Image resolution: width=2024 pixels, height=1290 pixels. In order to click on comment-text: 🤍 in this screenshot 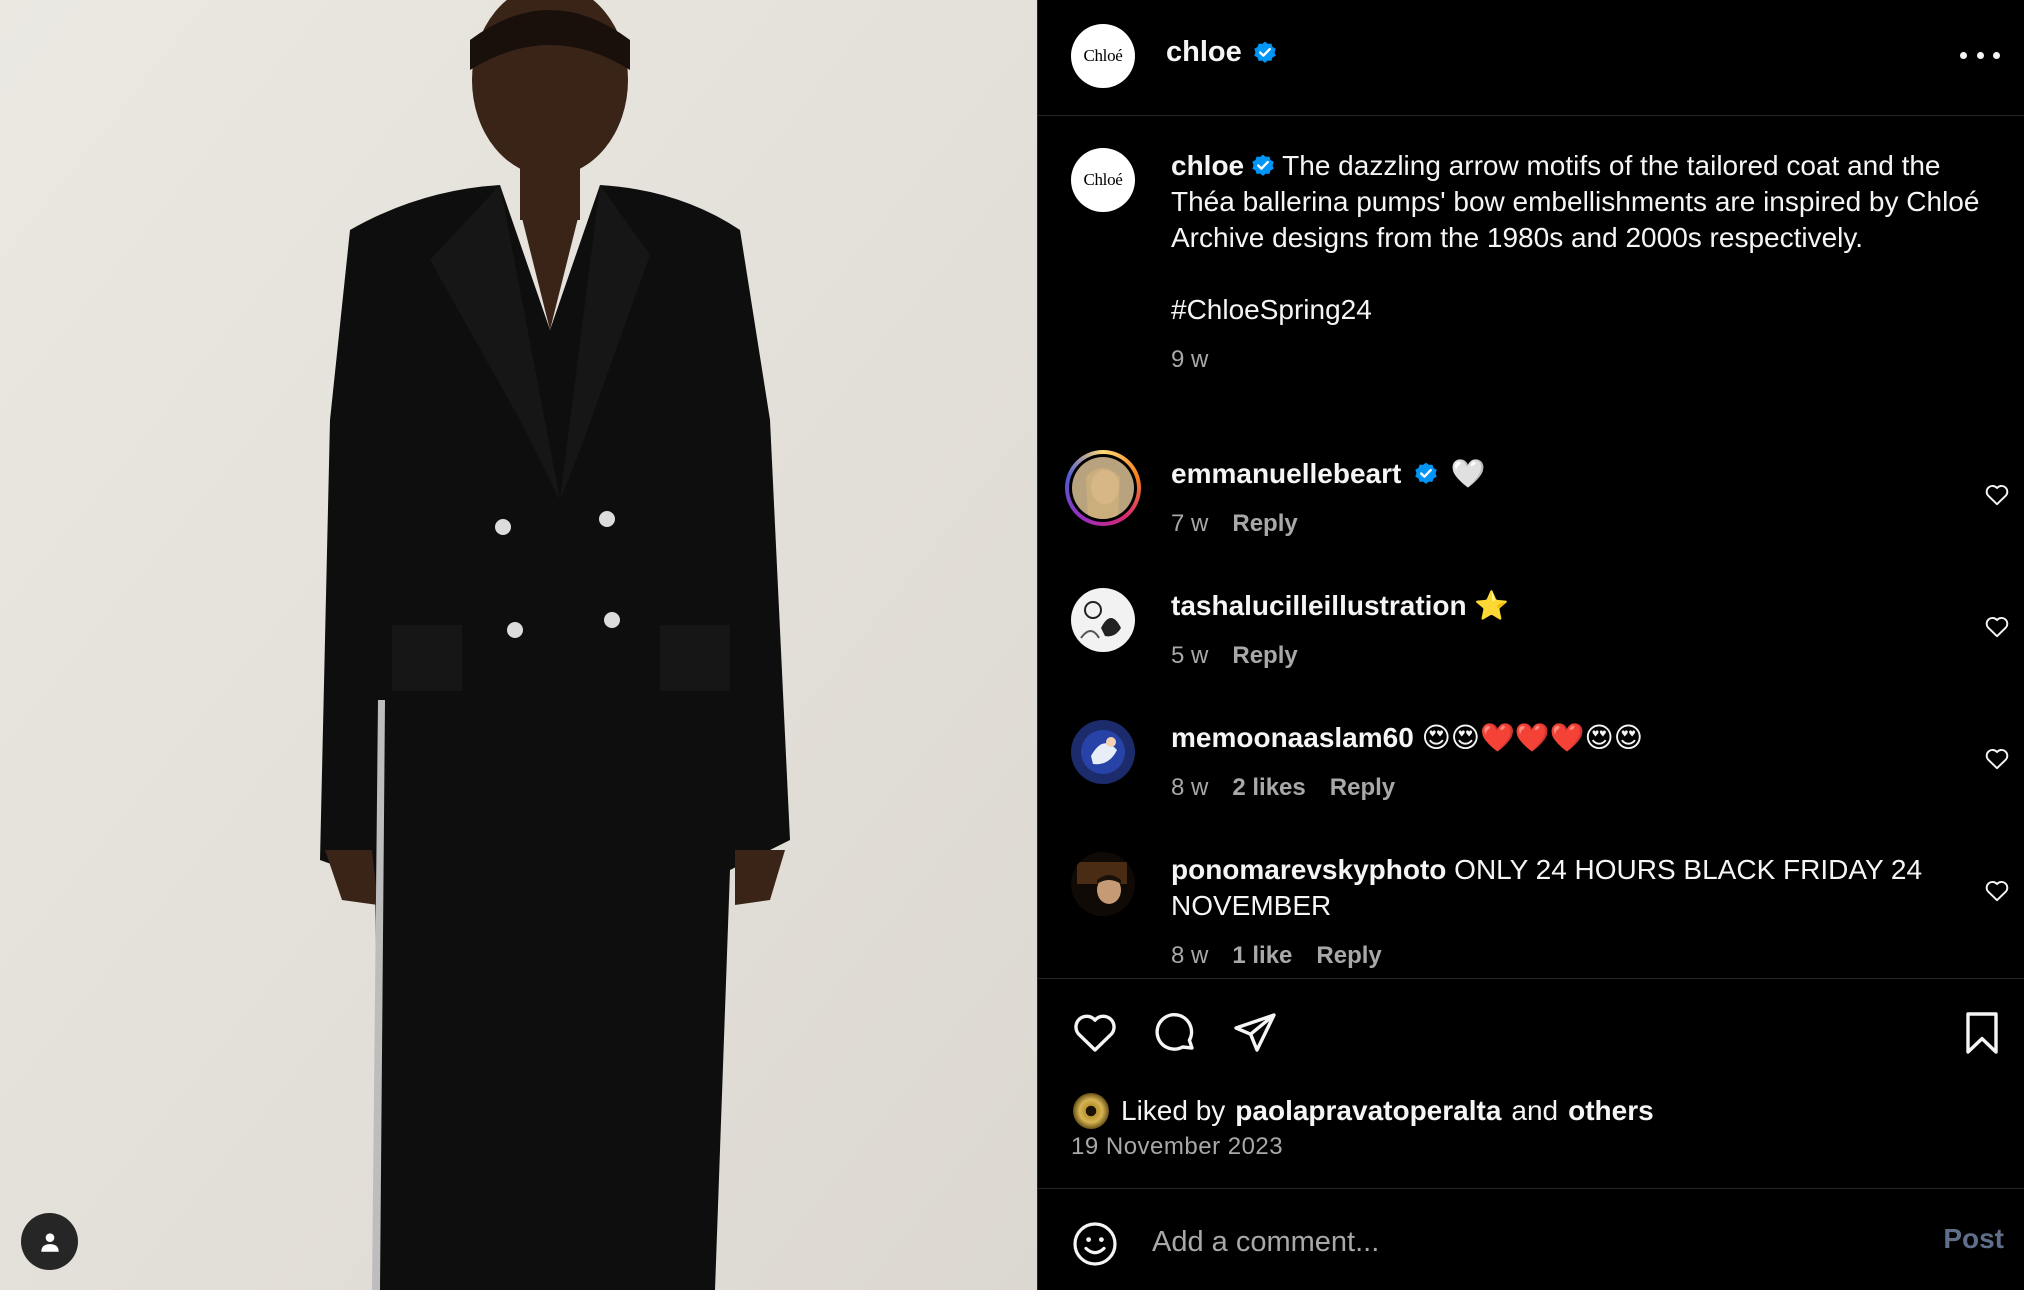, I will do `click(1468, 473)`.